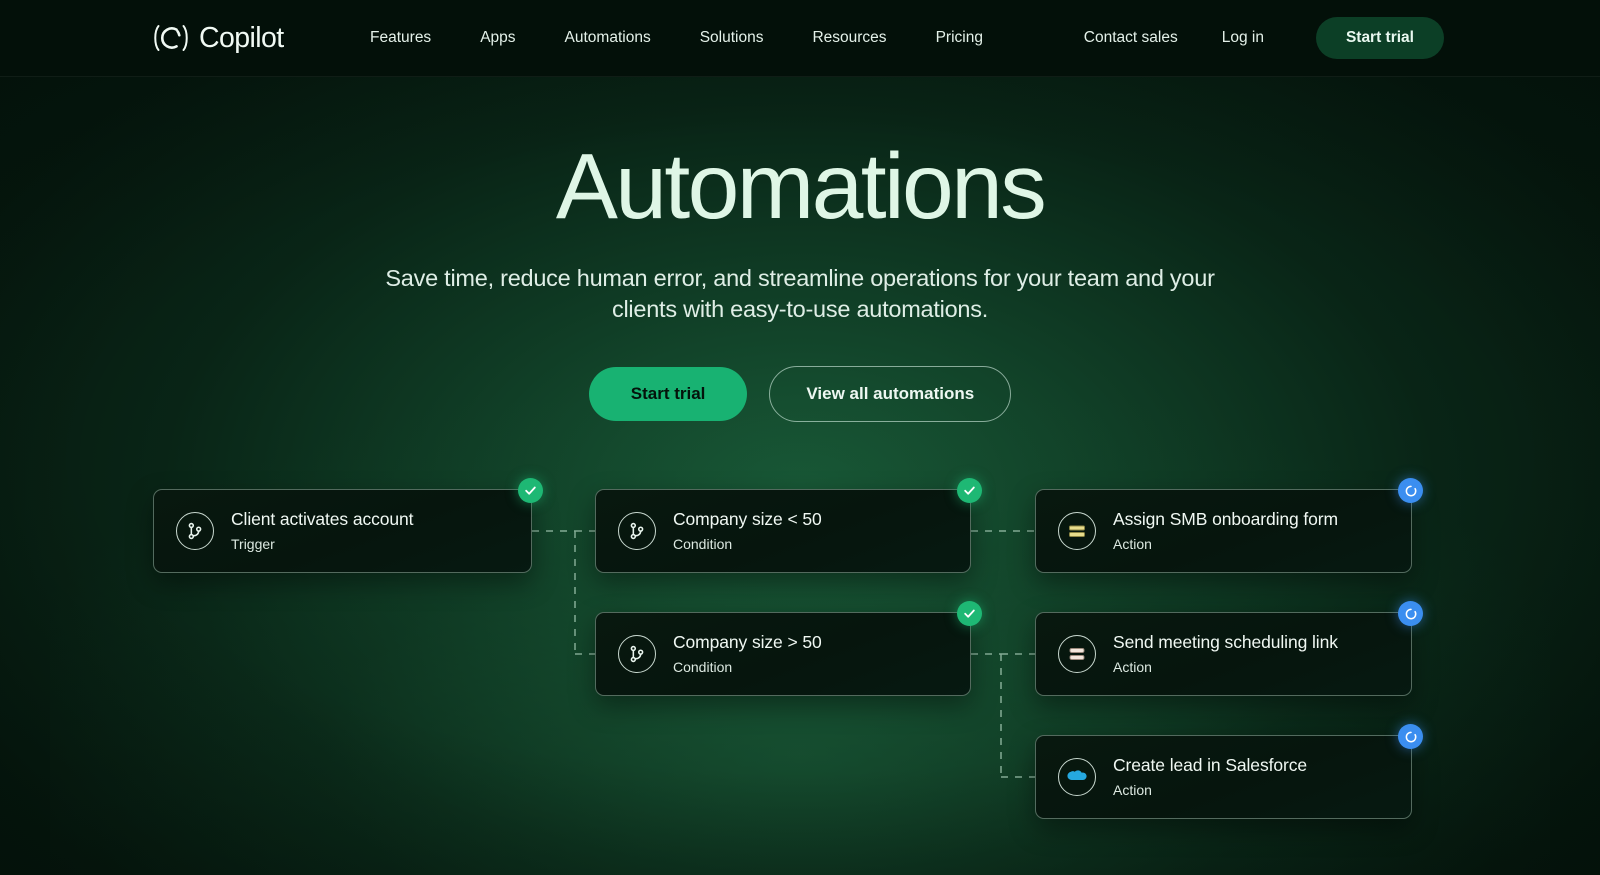 The height and width of the screenshot is (875, 1600). Describe the element at coordinates (1225, 654) in the screenshot. I see `flow-node-text: Send meeting scheduling link Action` at that location.